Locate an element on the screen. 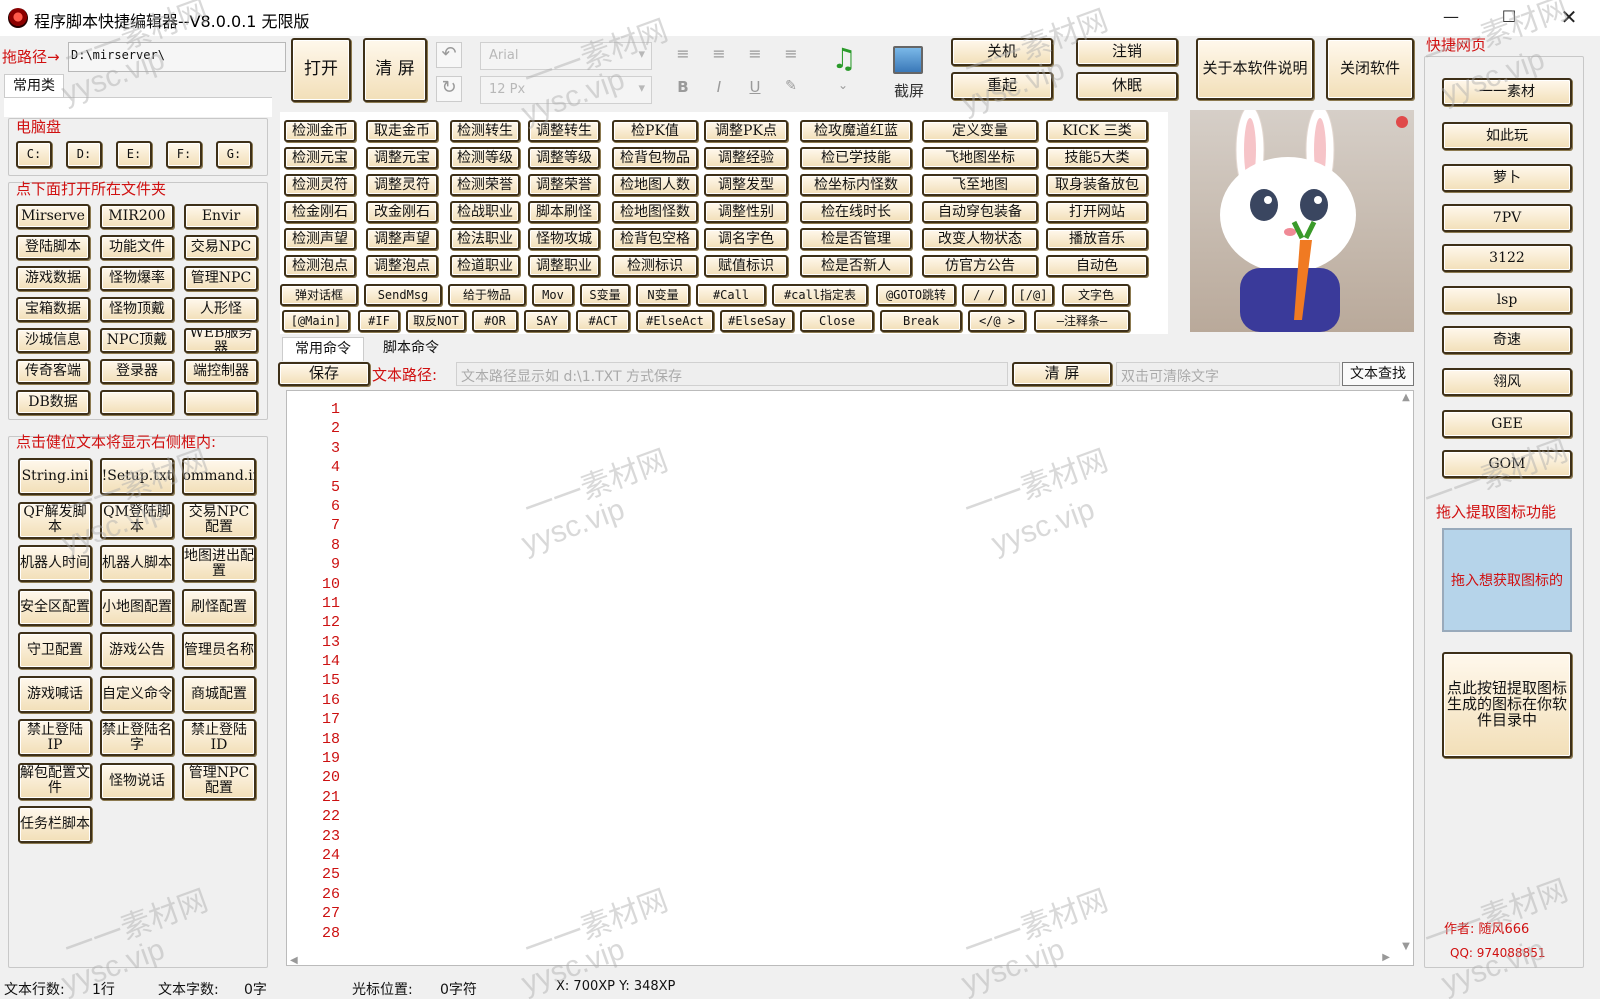 The image size is (1600, 999). minimize-button: — is located at coordinates (1451, 18).